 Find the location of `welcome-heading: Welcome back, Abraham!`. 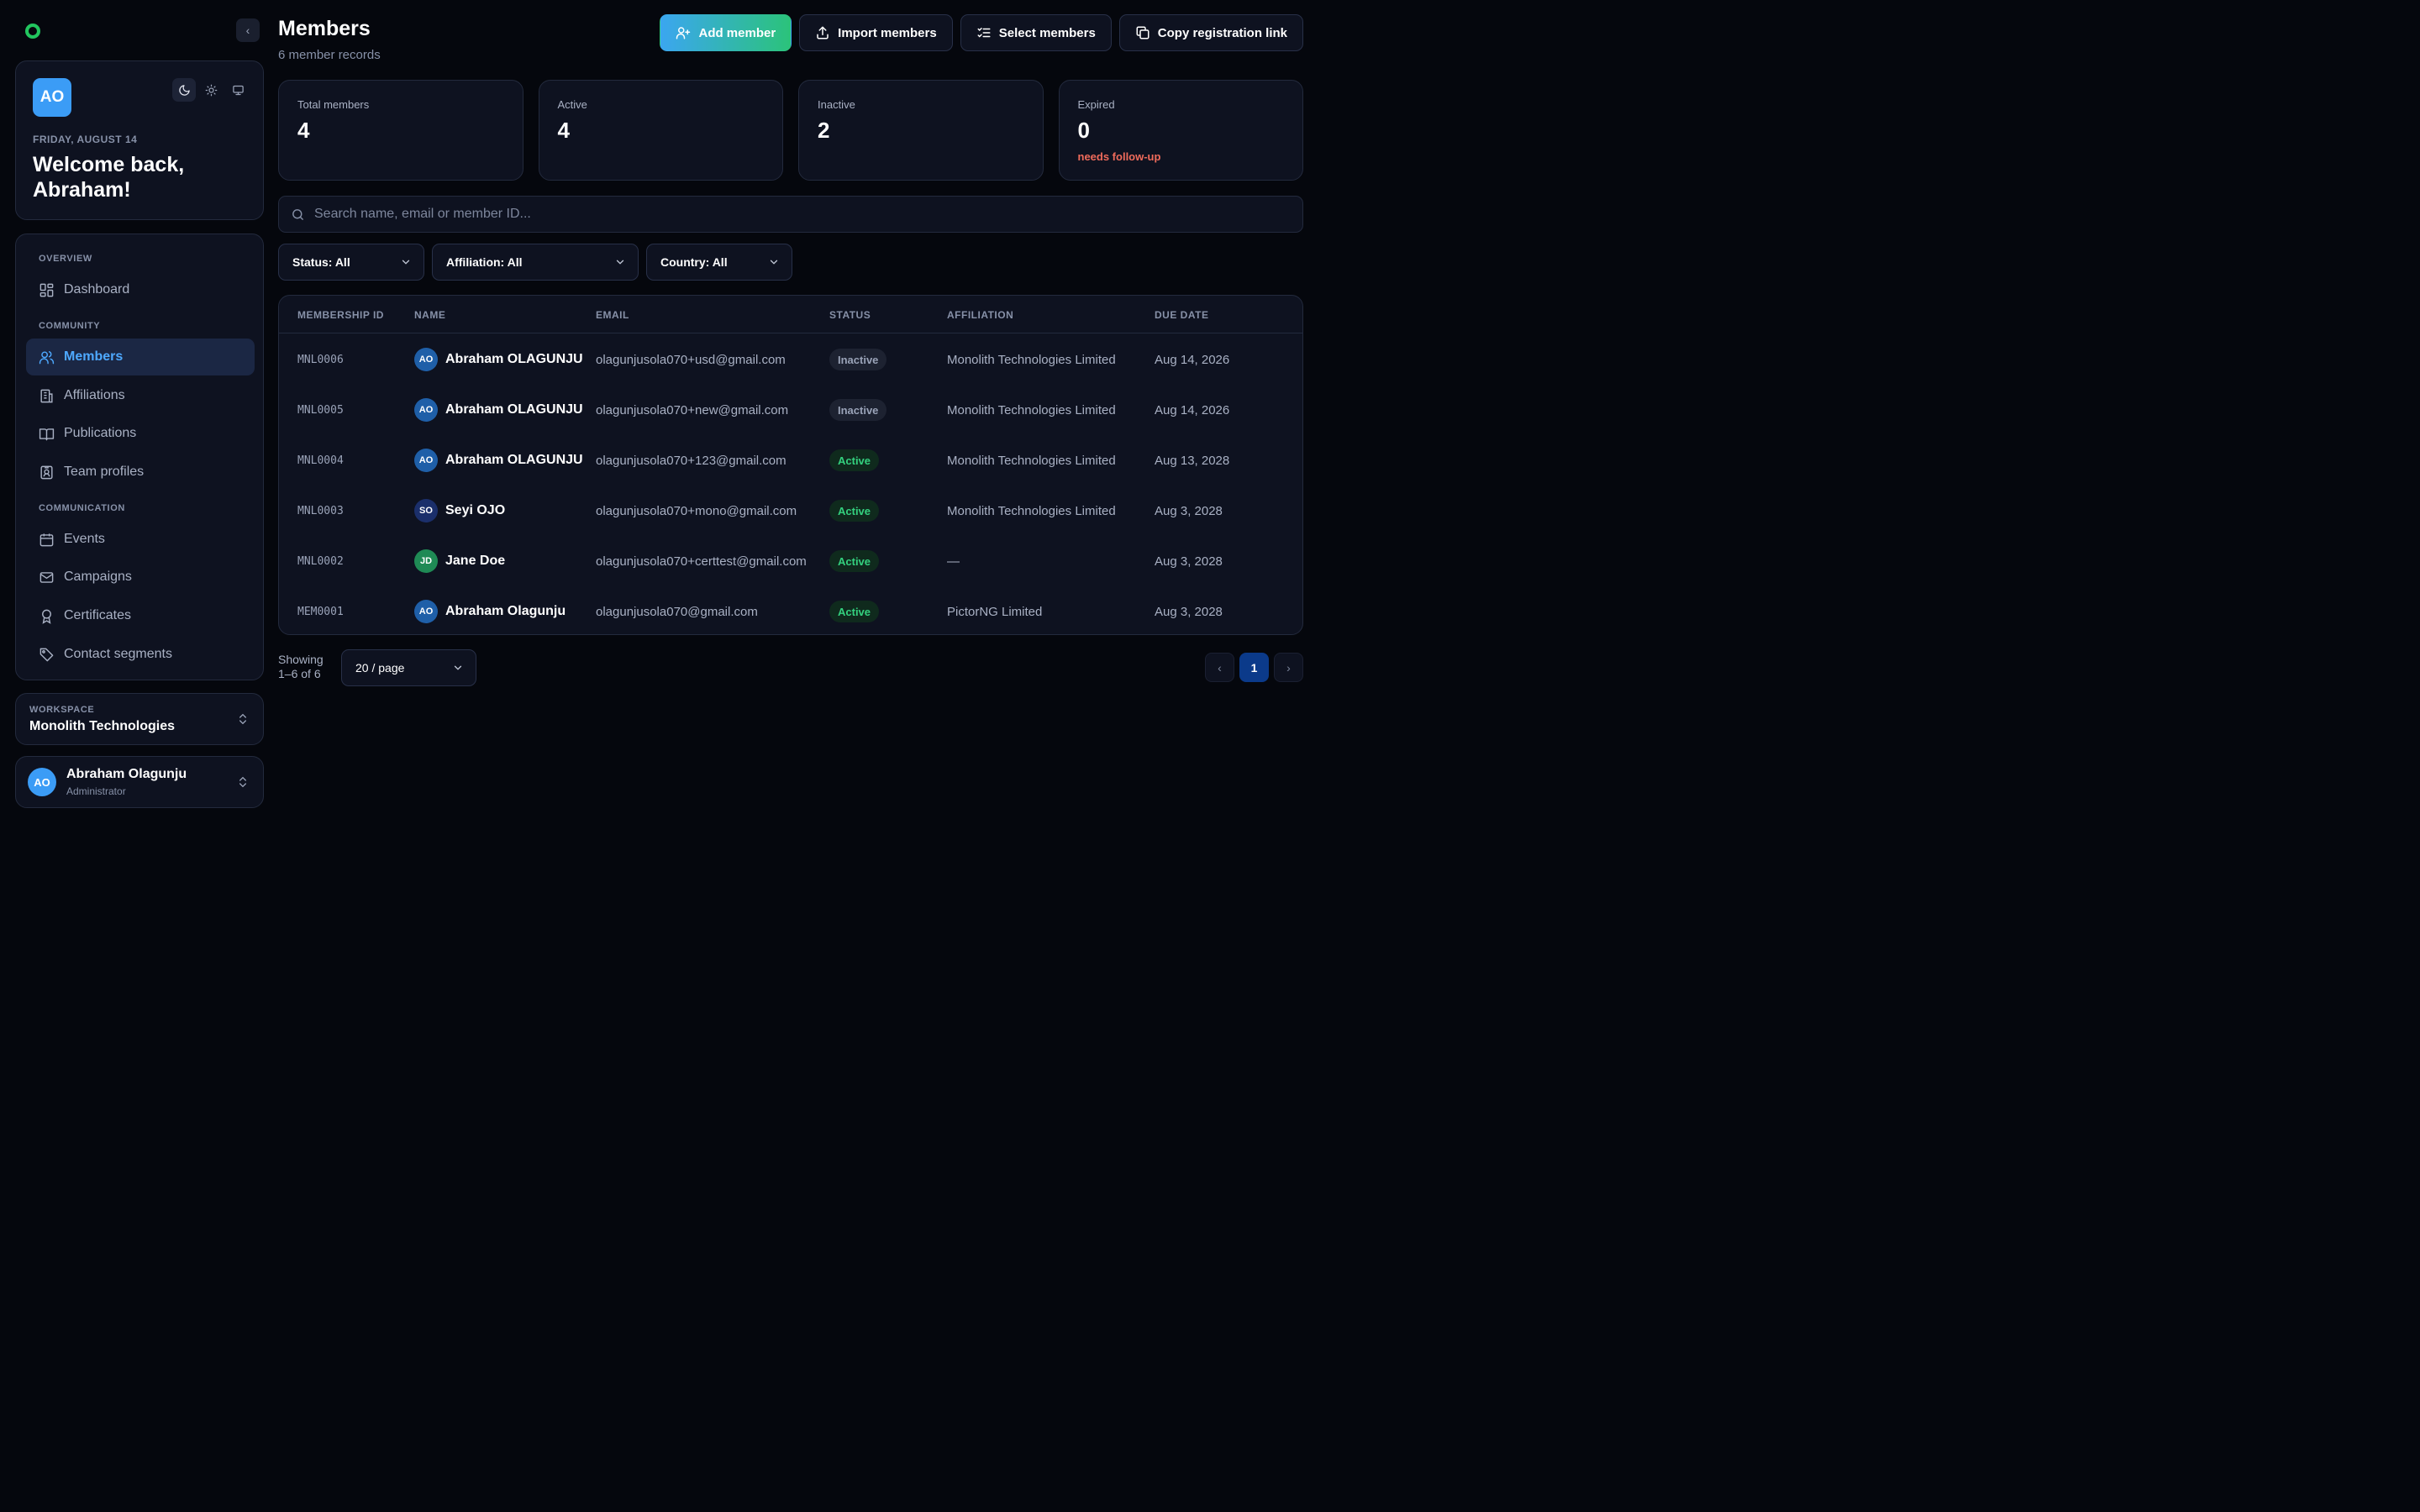

welcome-heading: Welcome back, Abraham! is located at coordinates (109, 177).